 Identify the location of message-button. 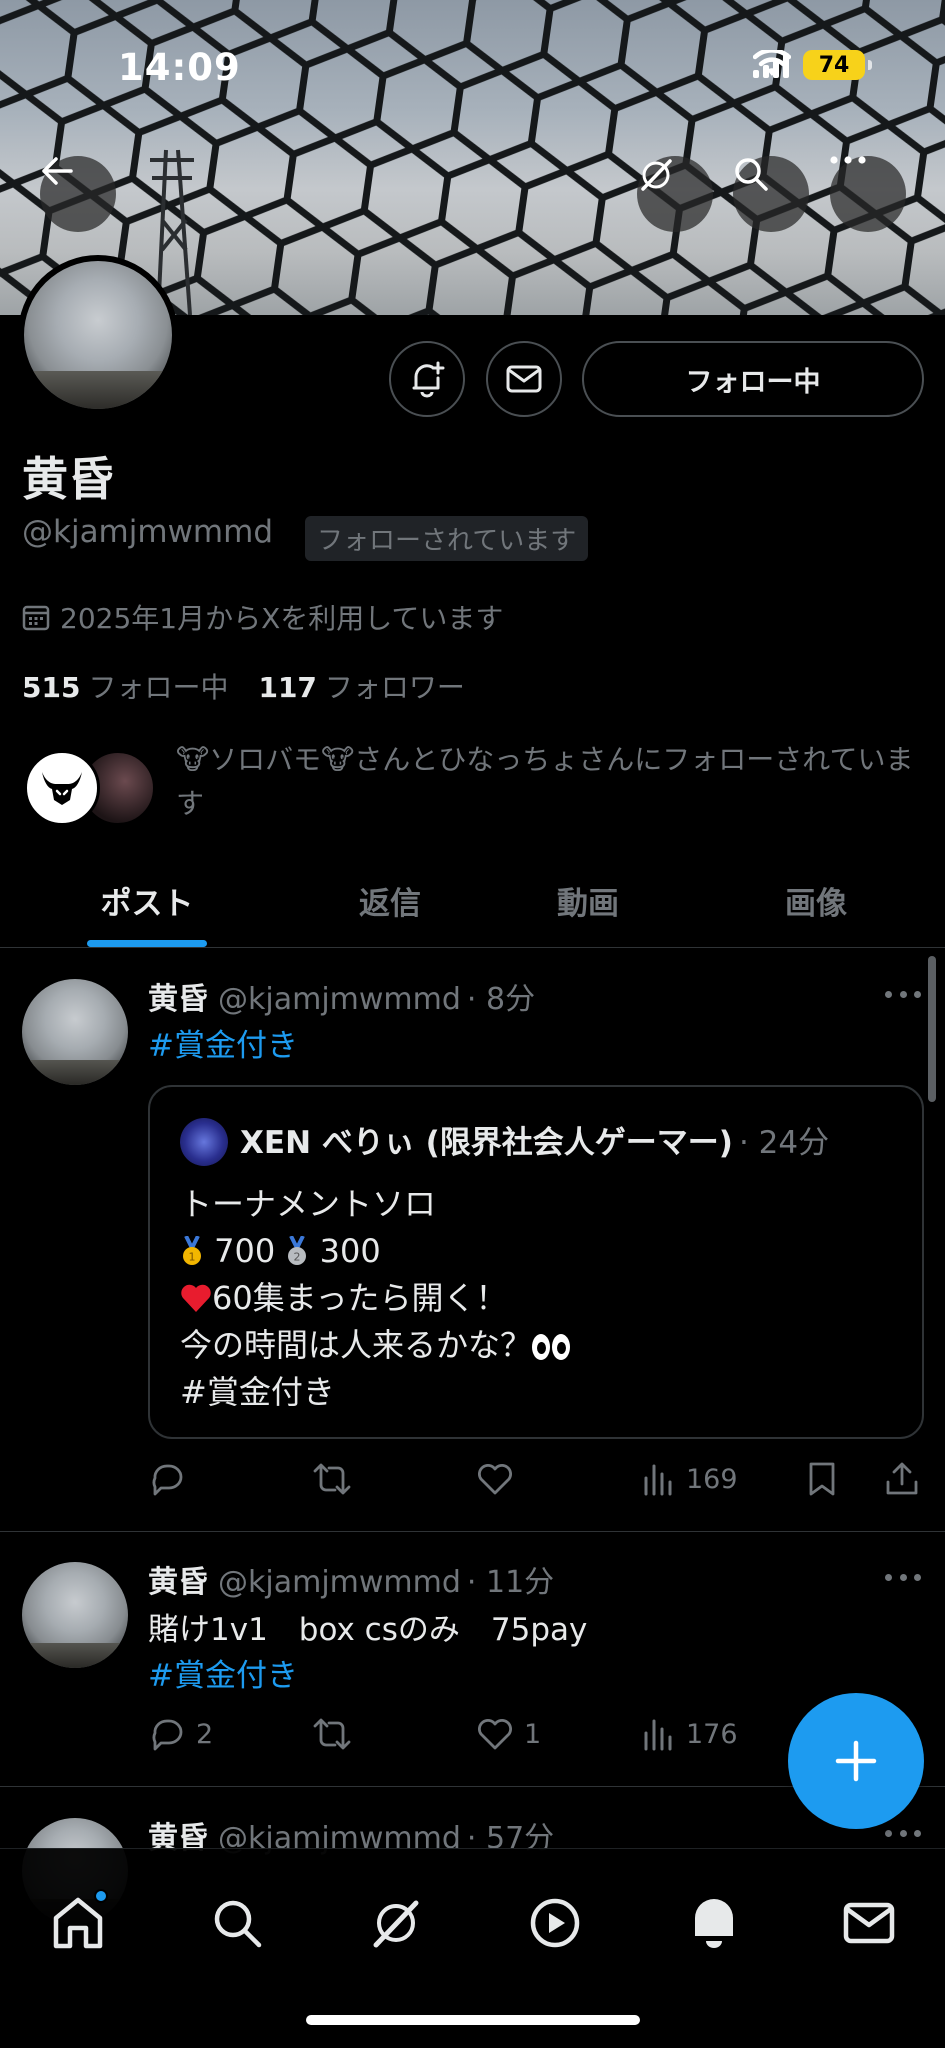
(524, 379).